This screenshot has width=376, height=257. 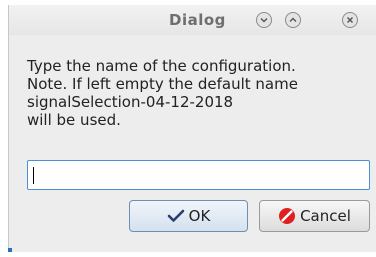 I want to click on close-icon, so click(x=350, y=20).